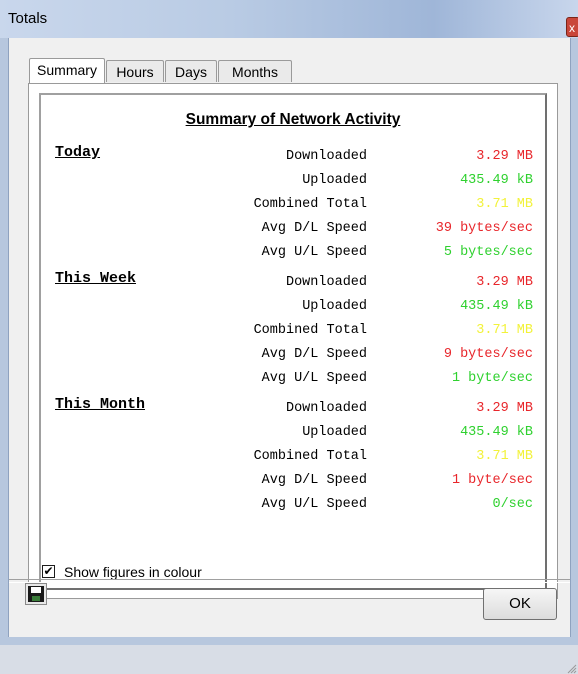 This screenshot has width=578, height=674. Describe the element at coordinates (488, 252) in the screenshot. I see `stat-value-avg-ul: 5 bytes/sec` at that location.